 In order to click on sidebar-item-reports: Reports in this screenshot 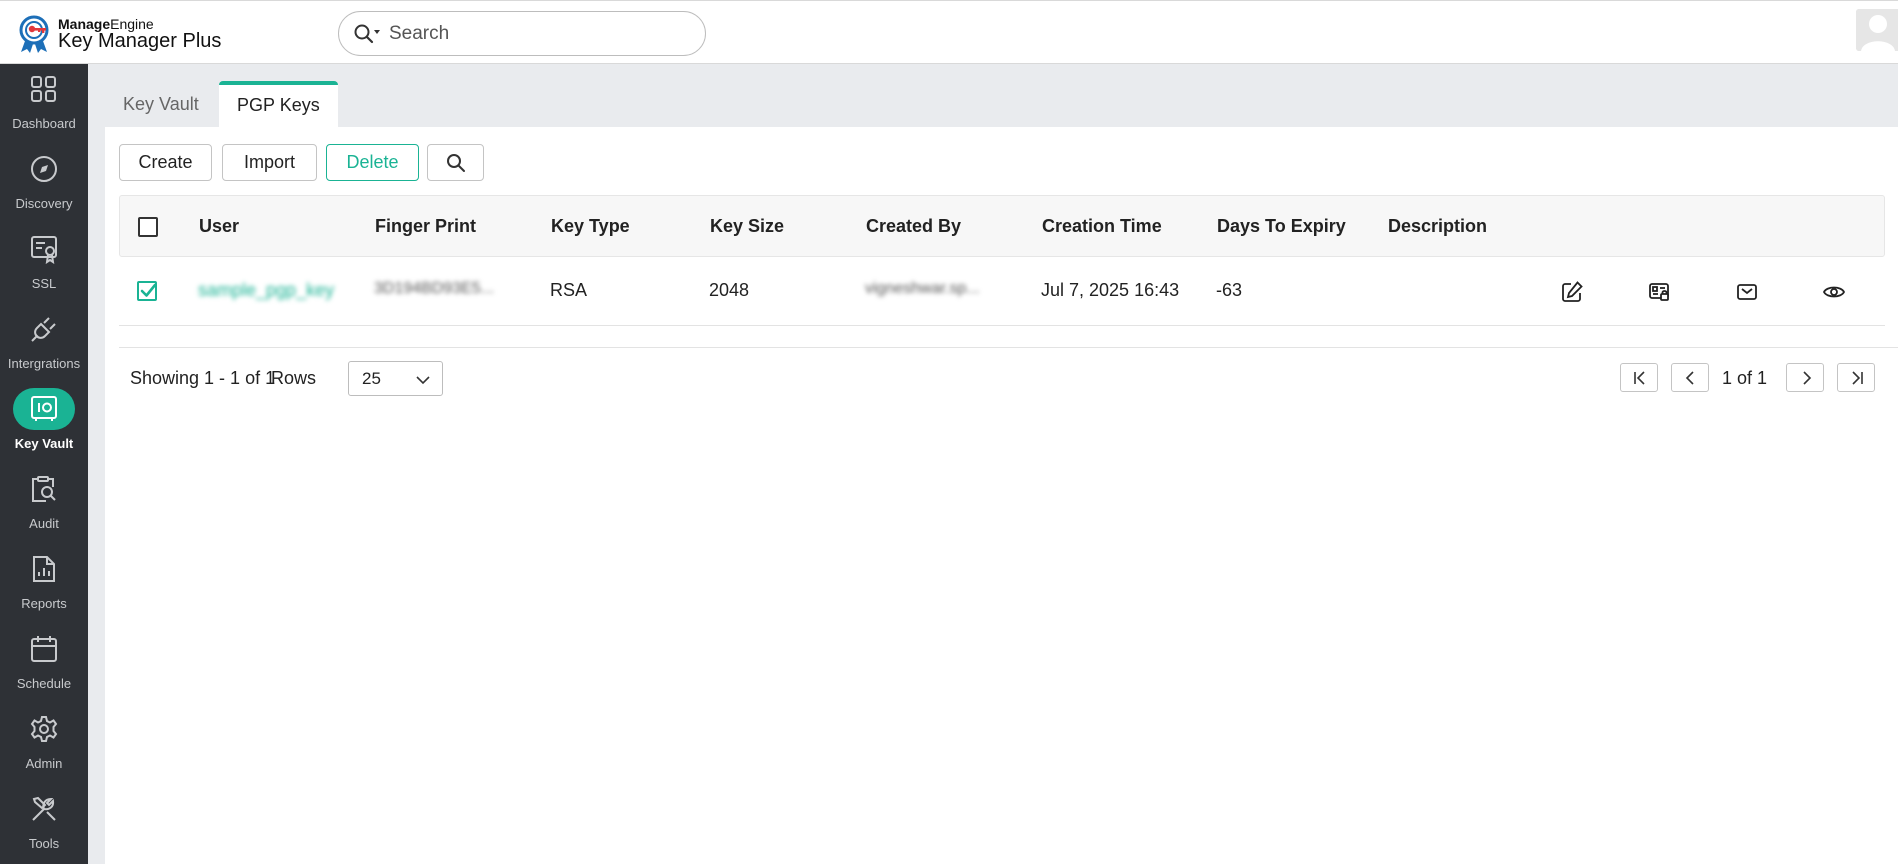, I will do `click(44, 584)`.